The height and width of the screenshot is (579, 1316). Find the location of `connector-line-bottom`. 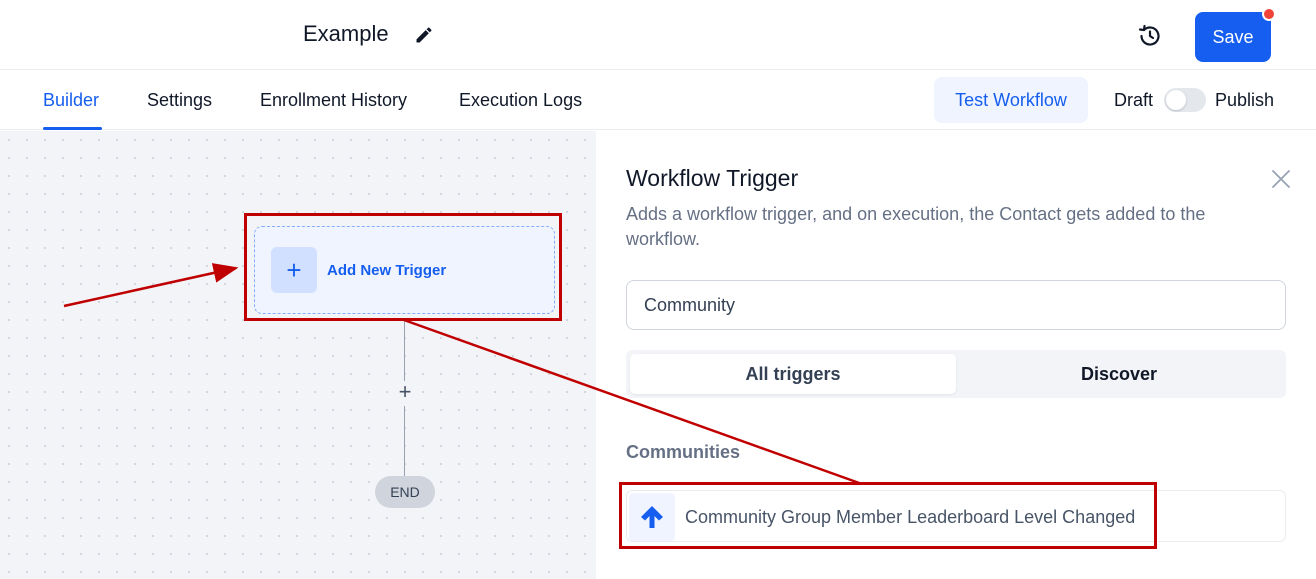

connector-line-bottom is located at coordinates (404, 441).